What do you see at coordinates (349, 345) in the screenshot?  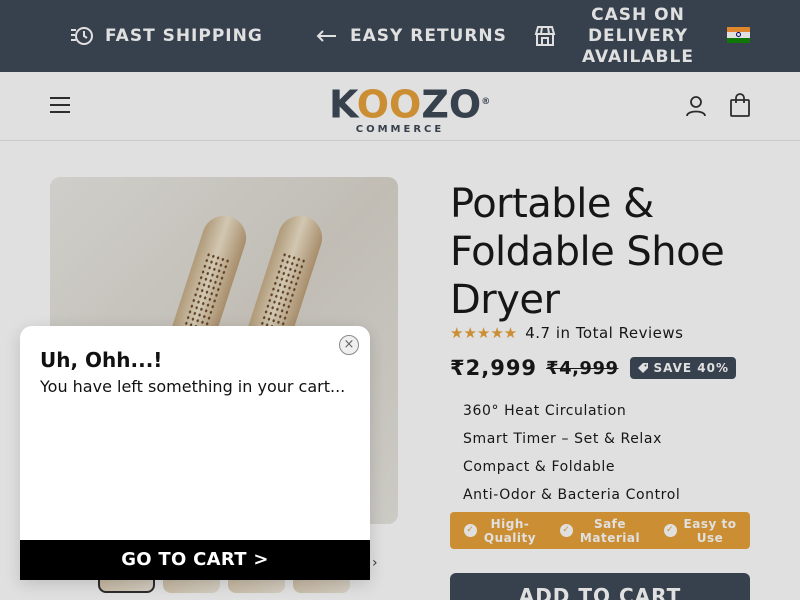 I see `close-icon: ×` at bounding box center [349, 345].